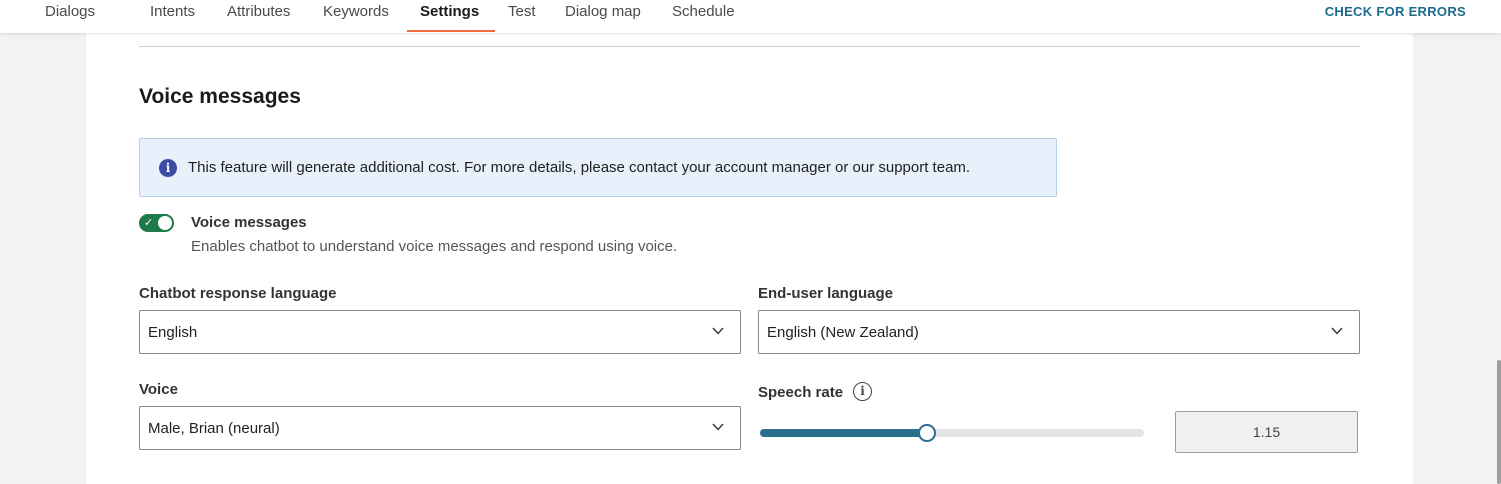 Image resolution: width=1501 pixels, height=484 pixels. Describe the element at coordinates (862, 391) in the screenshot. I see `help-icon: i` at that location.